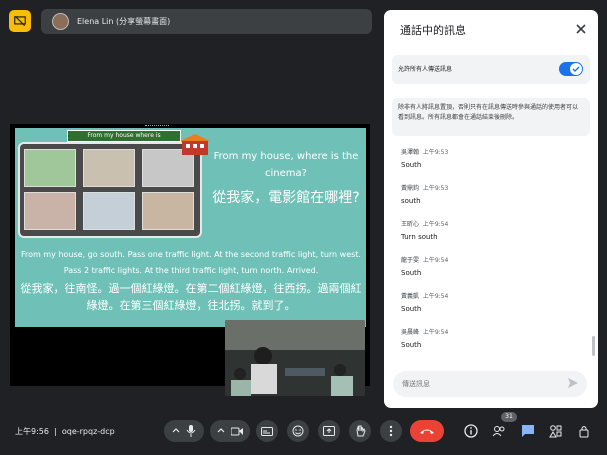 This screenshot has height=455, width=607. I want to click on chat-message: 龍于雯 上午9:54 South, so click(491, 266).